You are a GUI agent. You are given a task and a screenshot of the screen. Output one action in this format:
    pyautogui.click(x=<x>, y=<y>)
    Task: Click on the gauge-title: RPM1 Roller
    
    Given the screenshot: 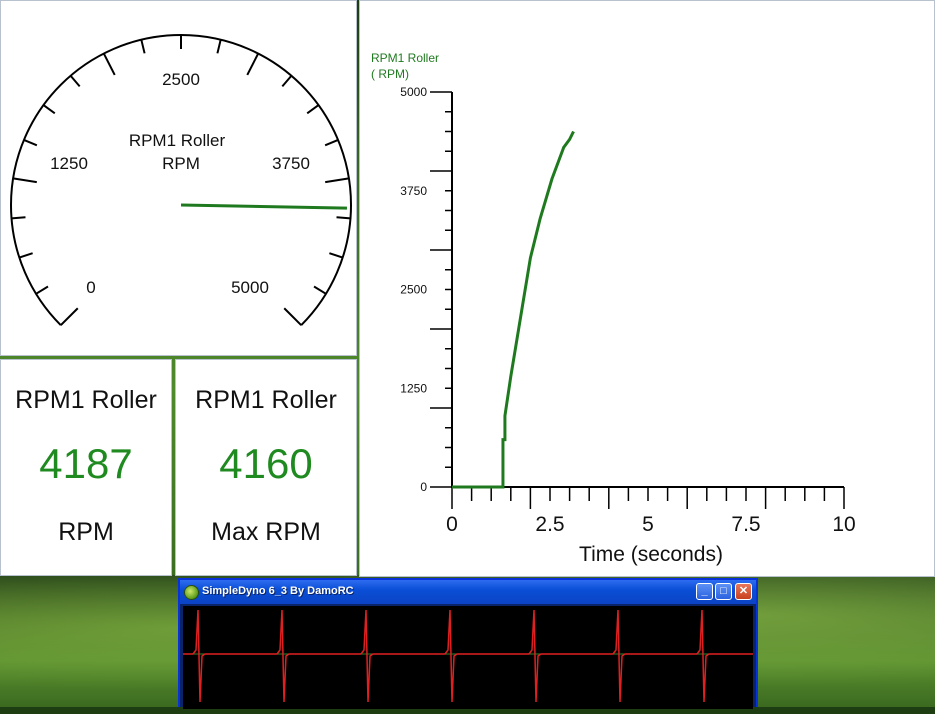 What is the action you would take?
    pyautogui.click(x=177, y=140)
    